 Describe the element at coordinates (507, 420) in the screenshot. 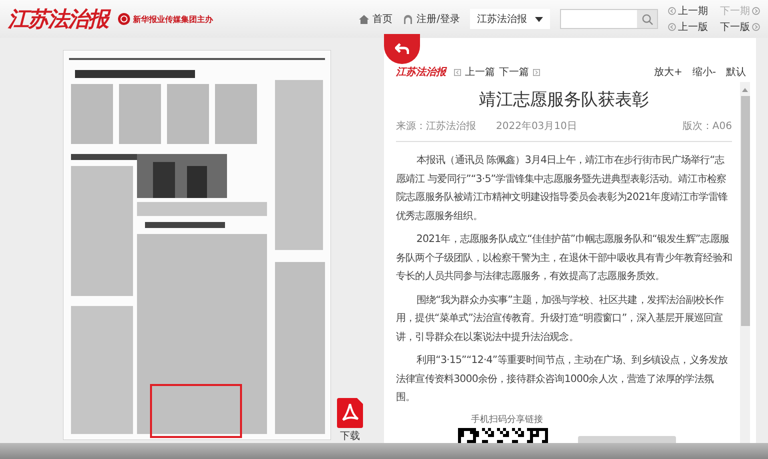

I see `share-label: 手机扫码分享链接` at that location.